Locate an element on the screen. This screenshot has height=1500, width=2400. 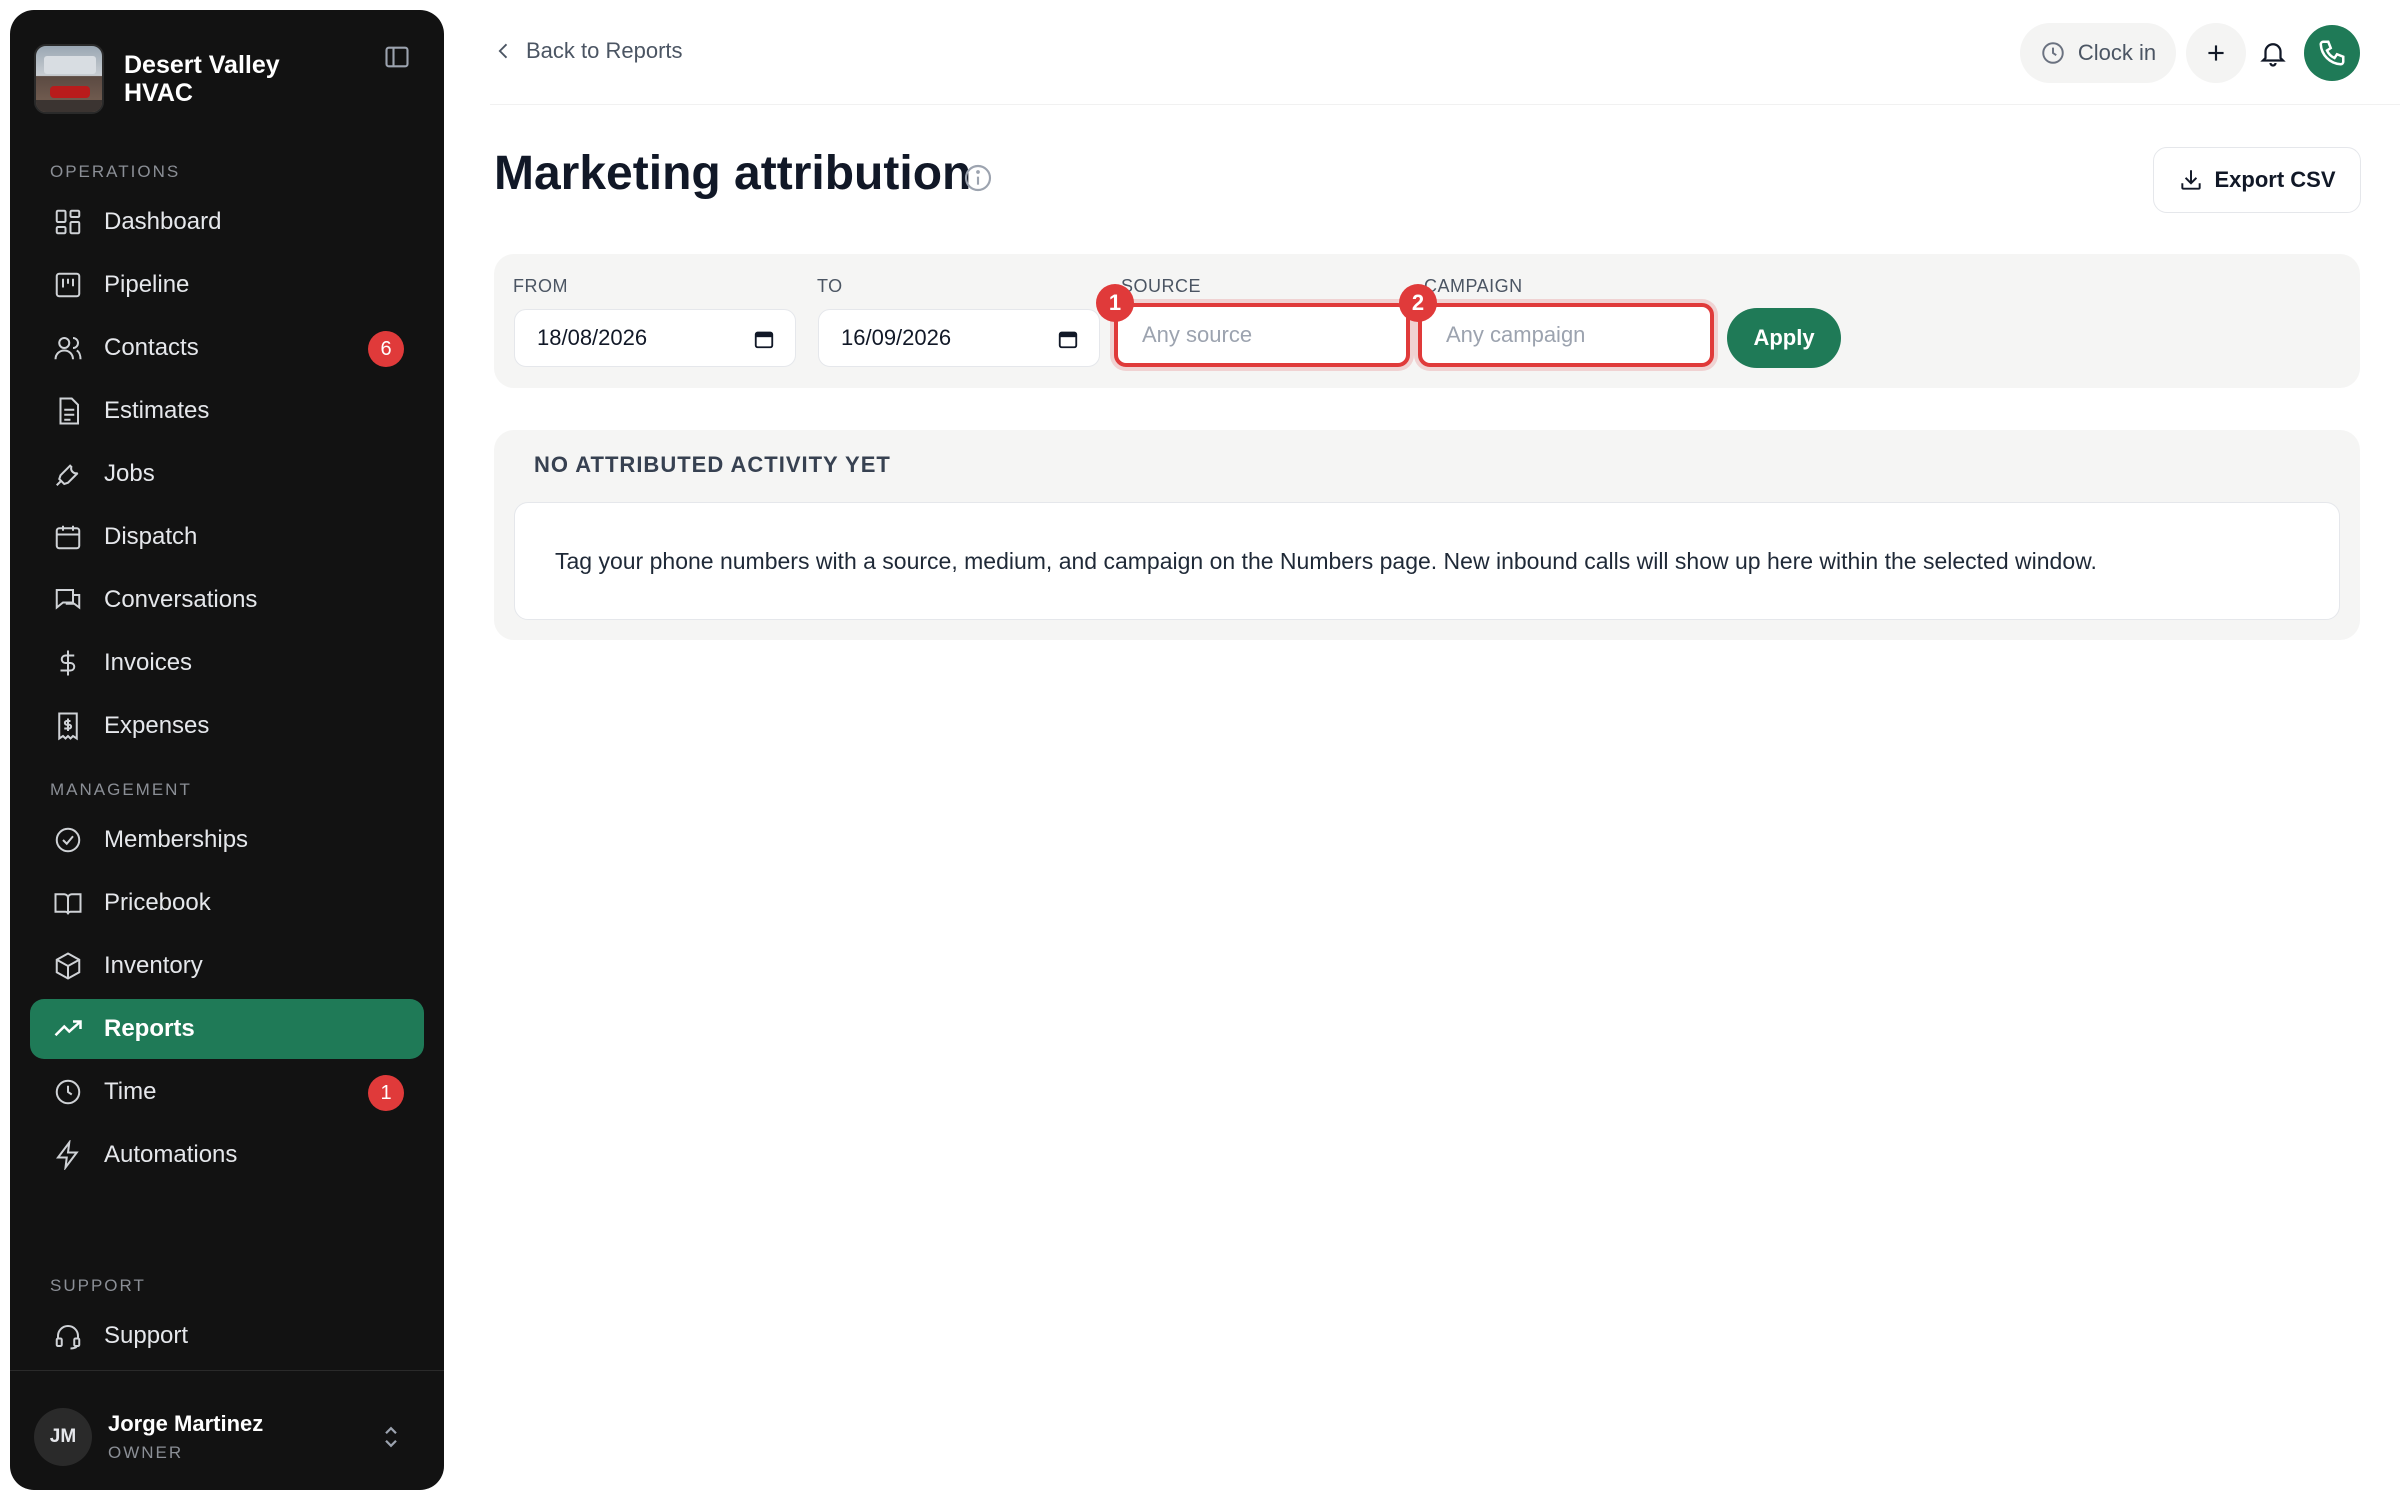
sidebar-item-label: Dispatch is located at coordinates (151, 536).